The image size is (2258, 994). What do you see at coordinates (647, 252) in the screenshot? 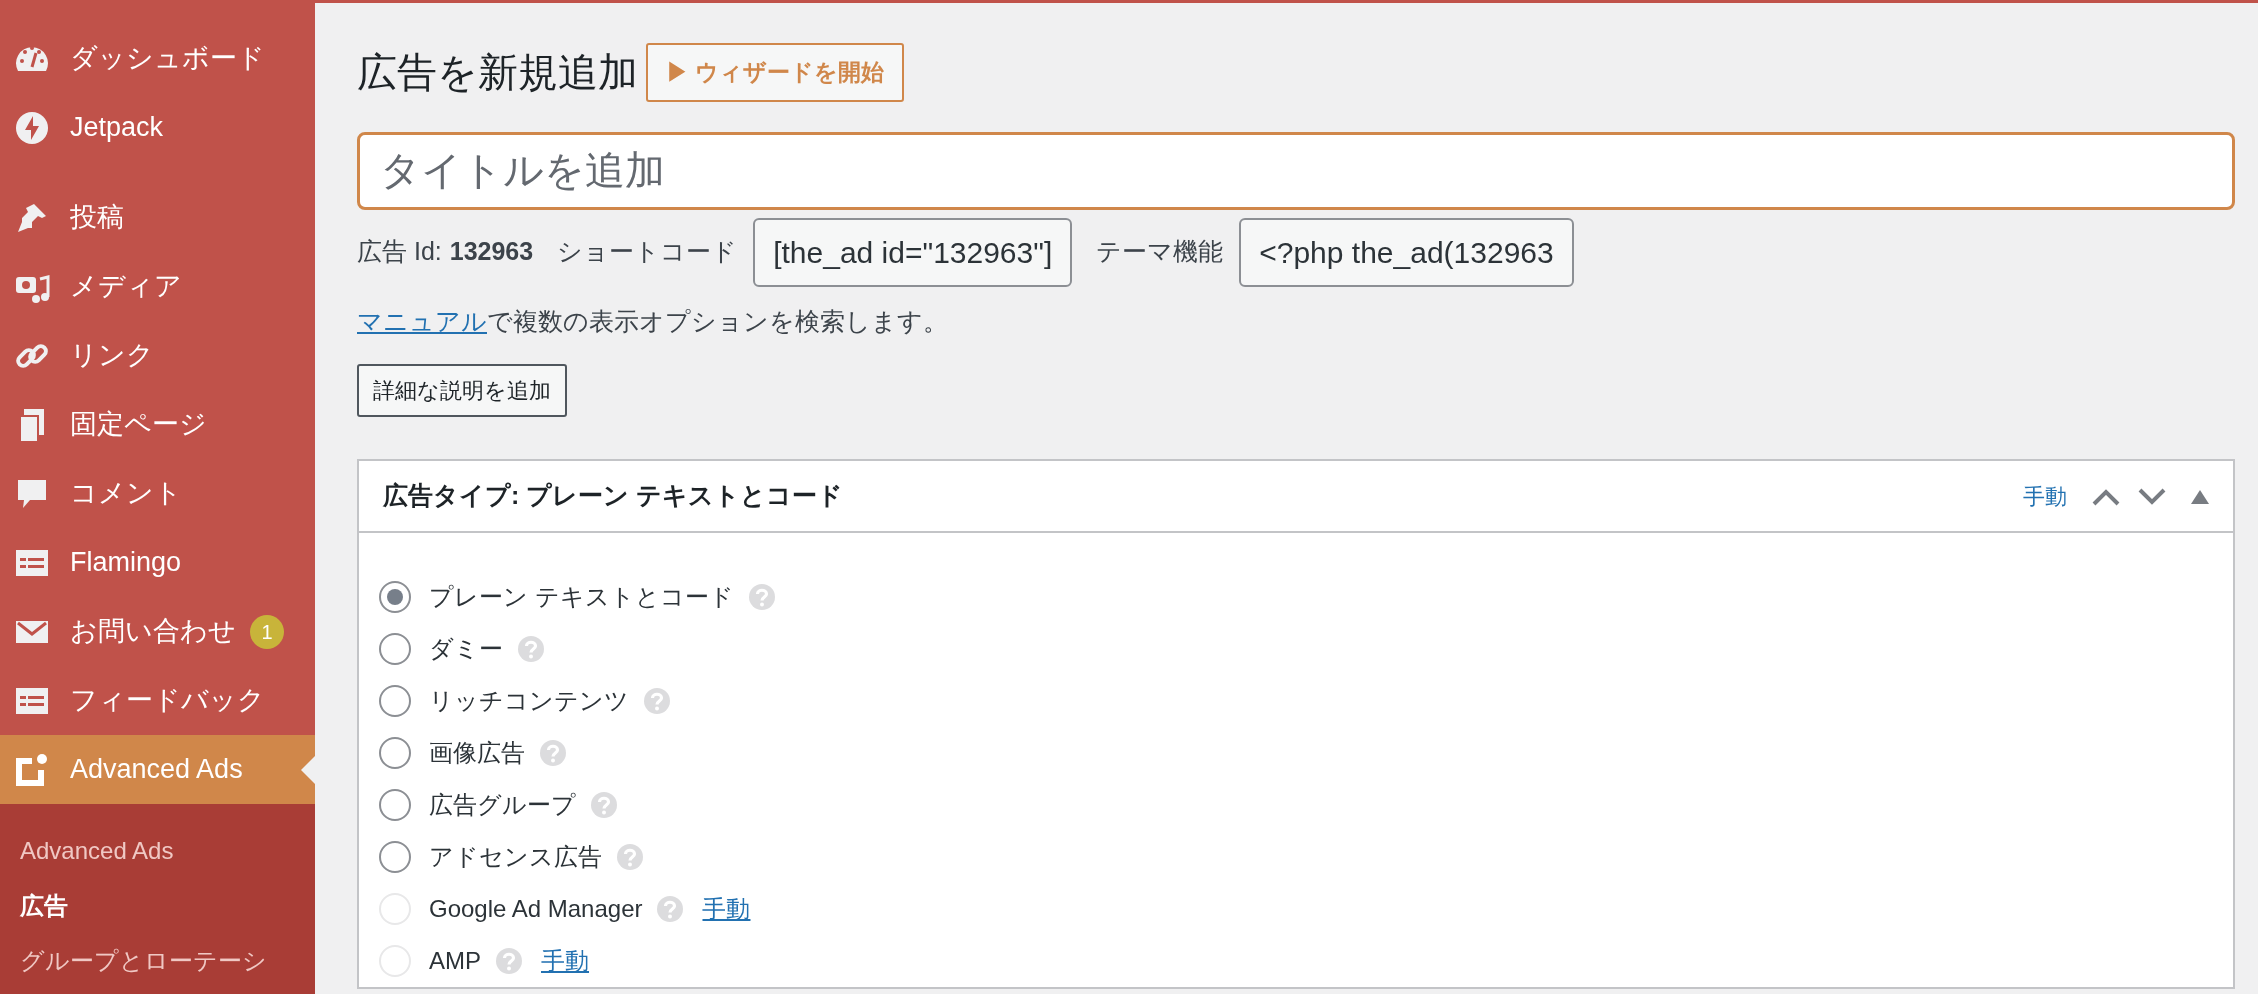
I see `shortcode-label: ショートコード` at bounding box center [647, 252].